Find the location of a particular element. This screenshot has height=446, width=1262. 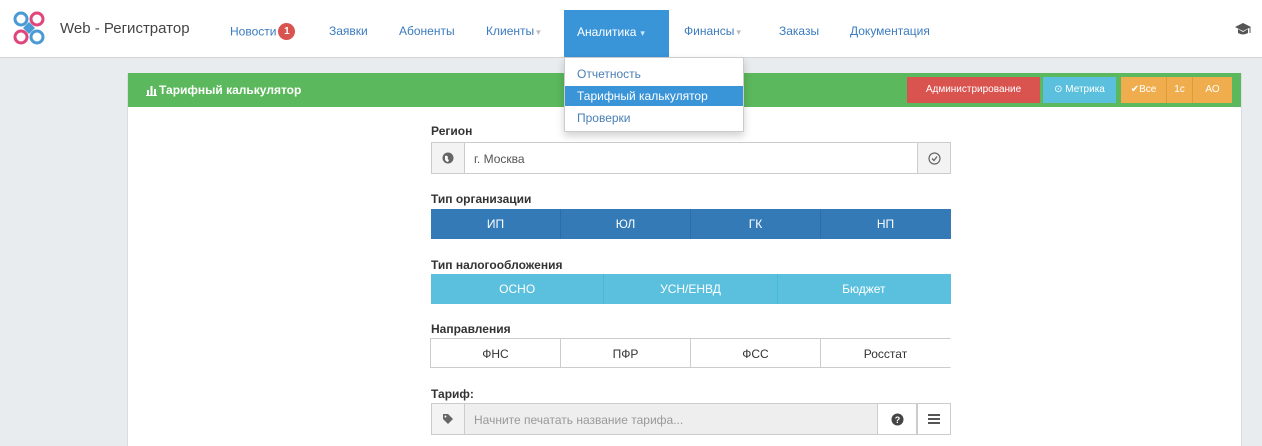

metric-button: ⊙ Метрика is located at coordinates (1079, 90).